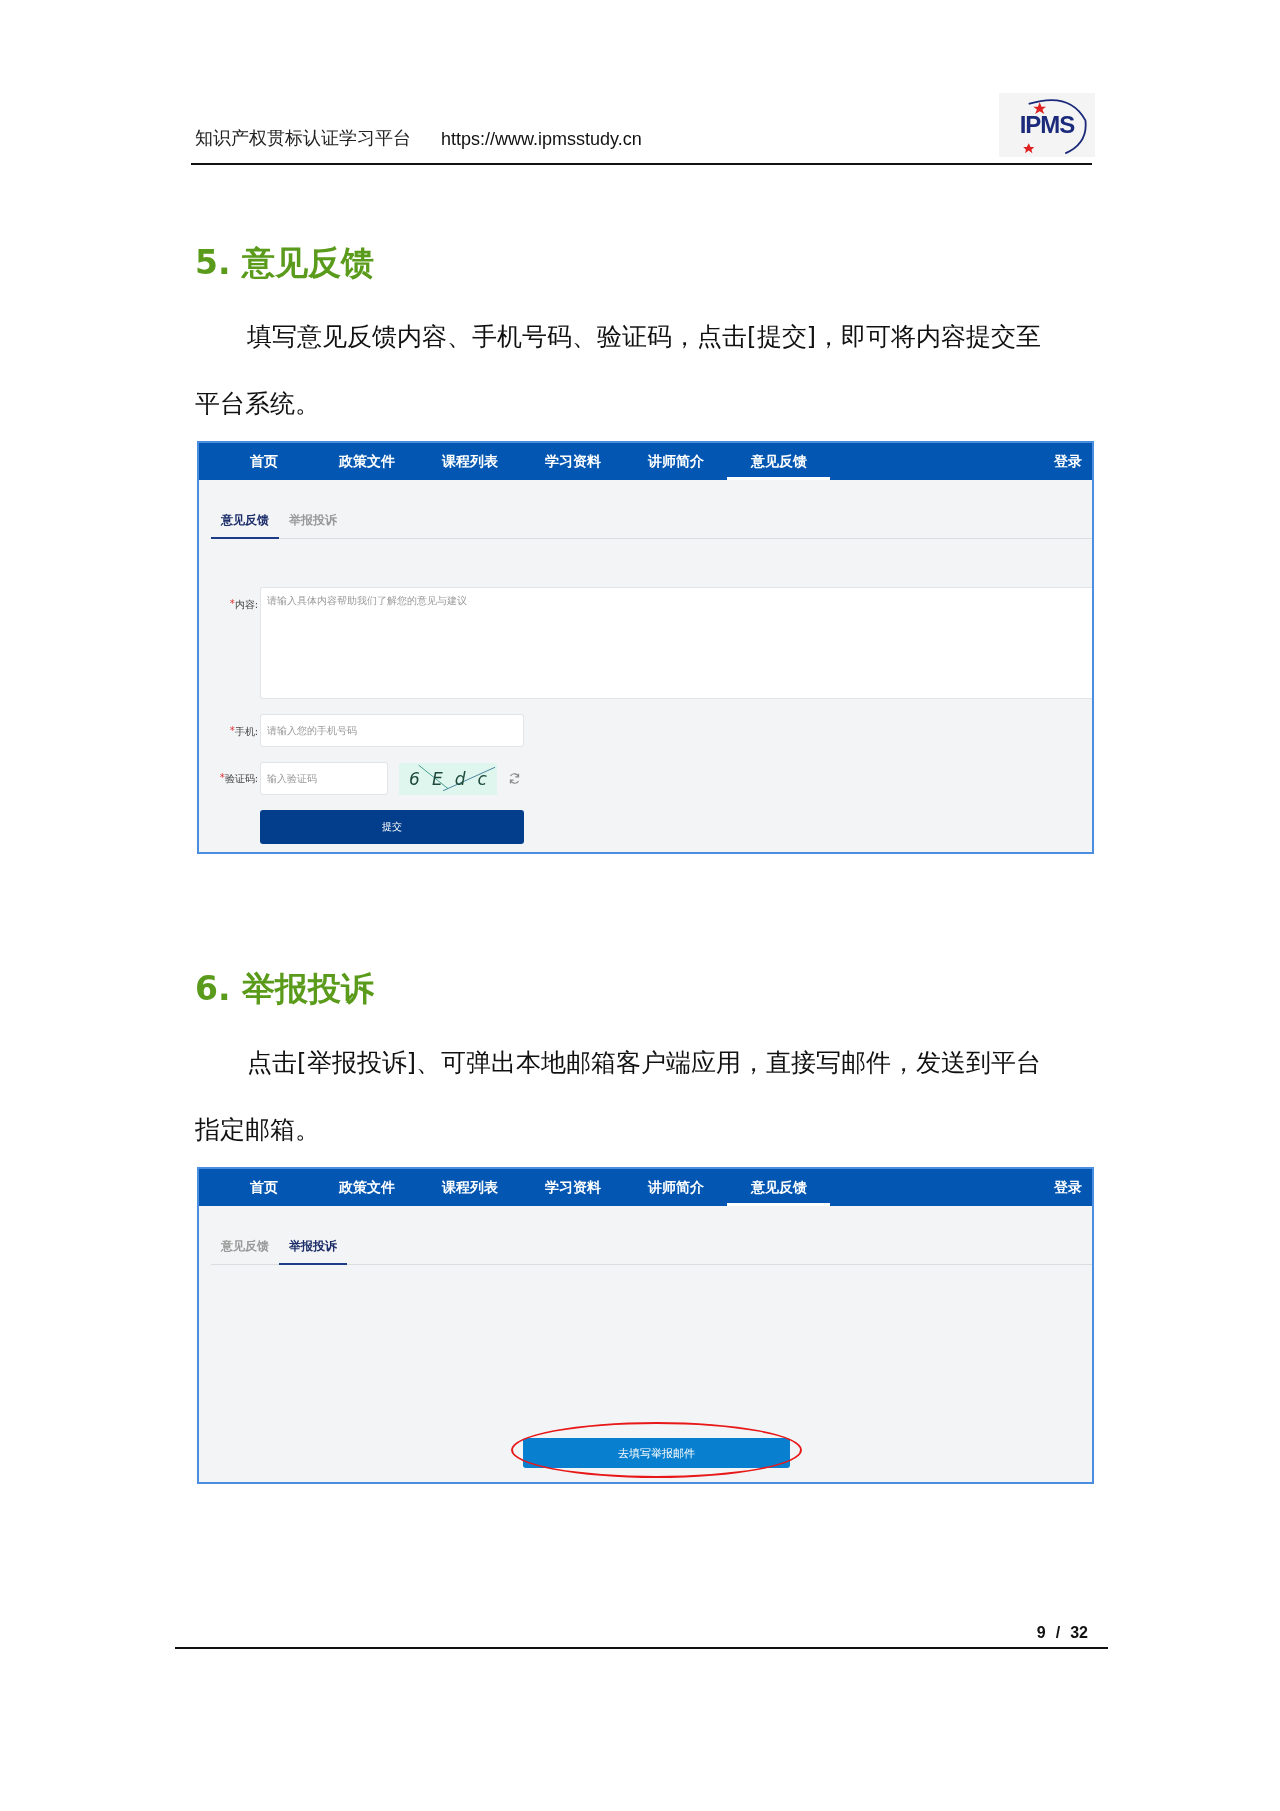 This screenshot has height=1811, width=1280. I want to click on paragraph: 填写意见反馈内容、手机号码、验证码，点击[提交]，即可将内容提交至平台系统。, so click(619, 370).